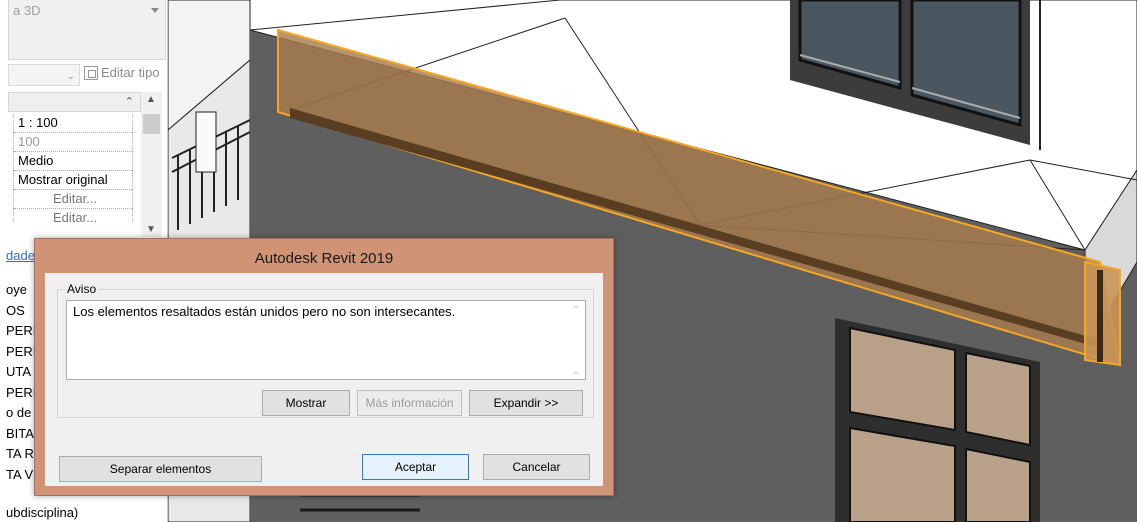 Image resolution: width=1137 pixels, height=522 pixels. I want to click on type-row: ⌄ Editar tipo, so click(87, 75).